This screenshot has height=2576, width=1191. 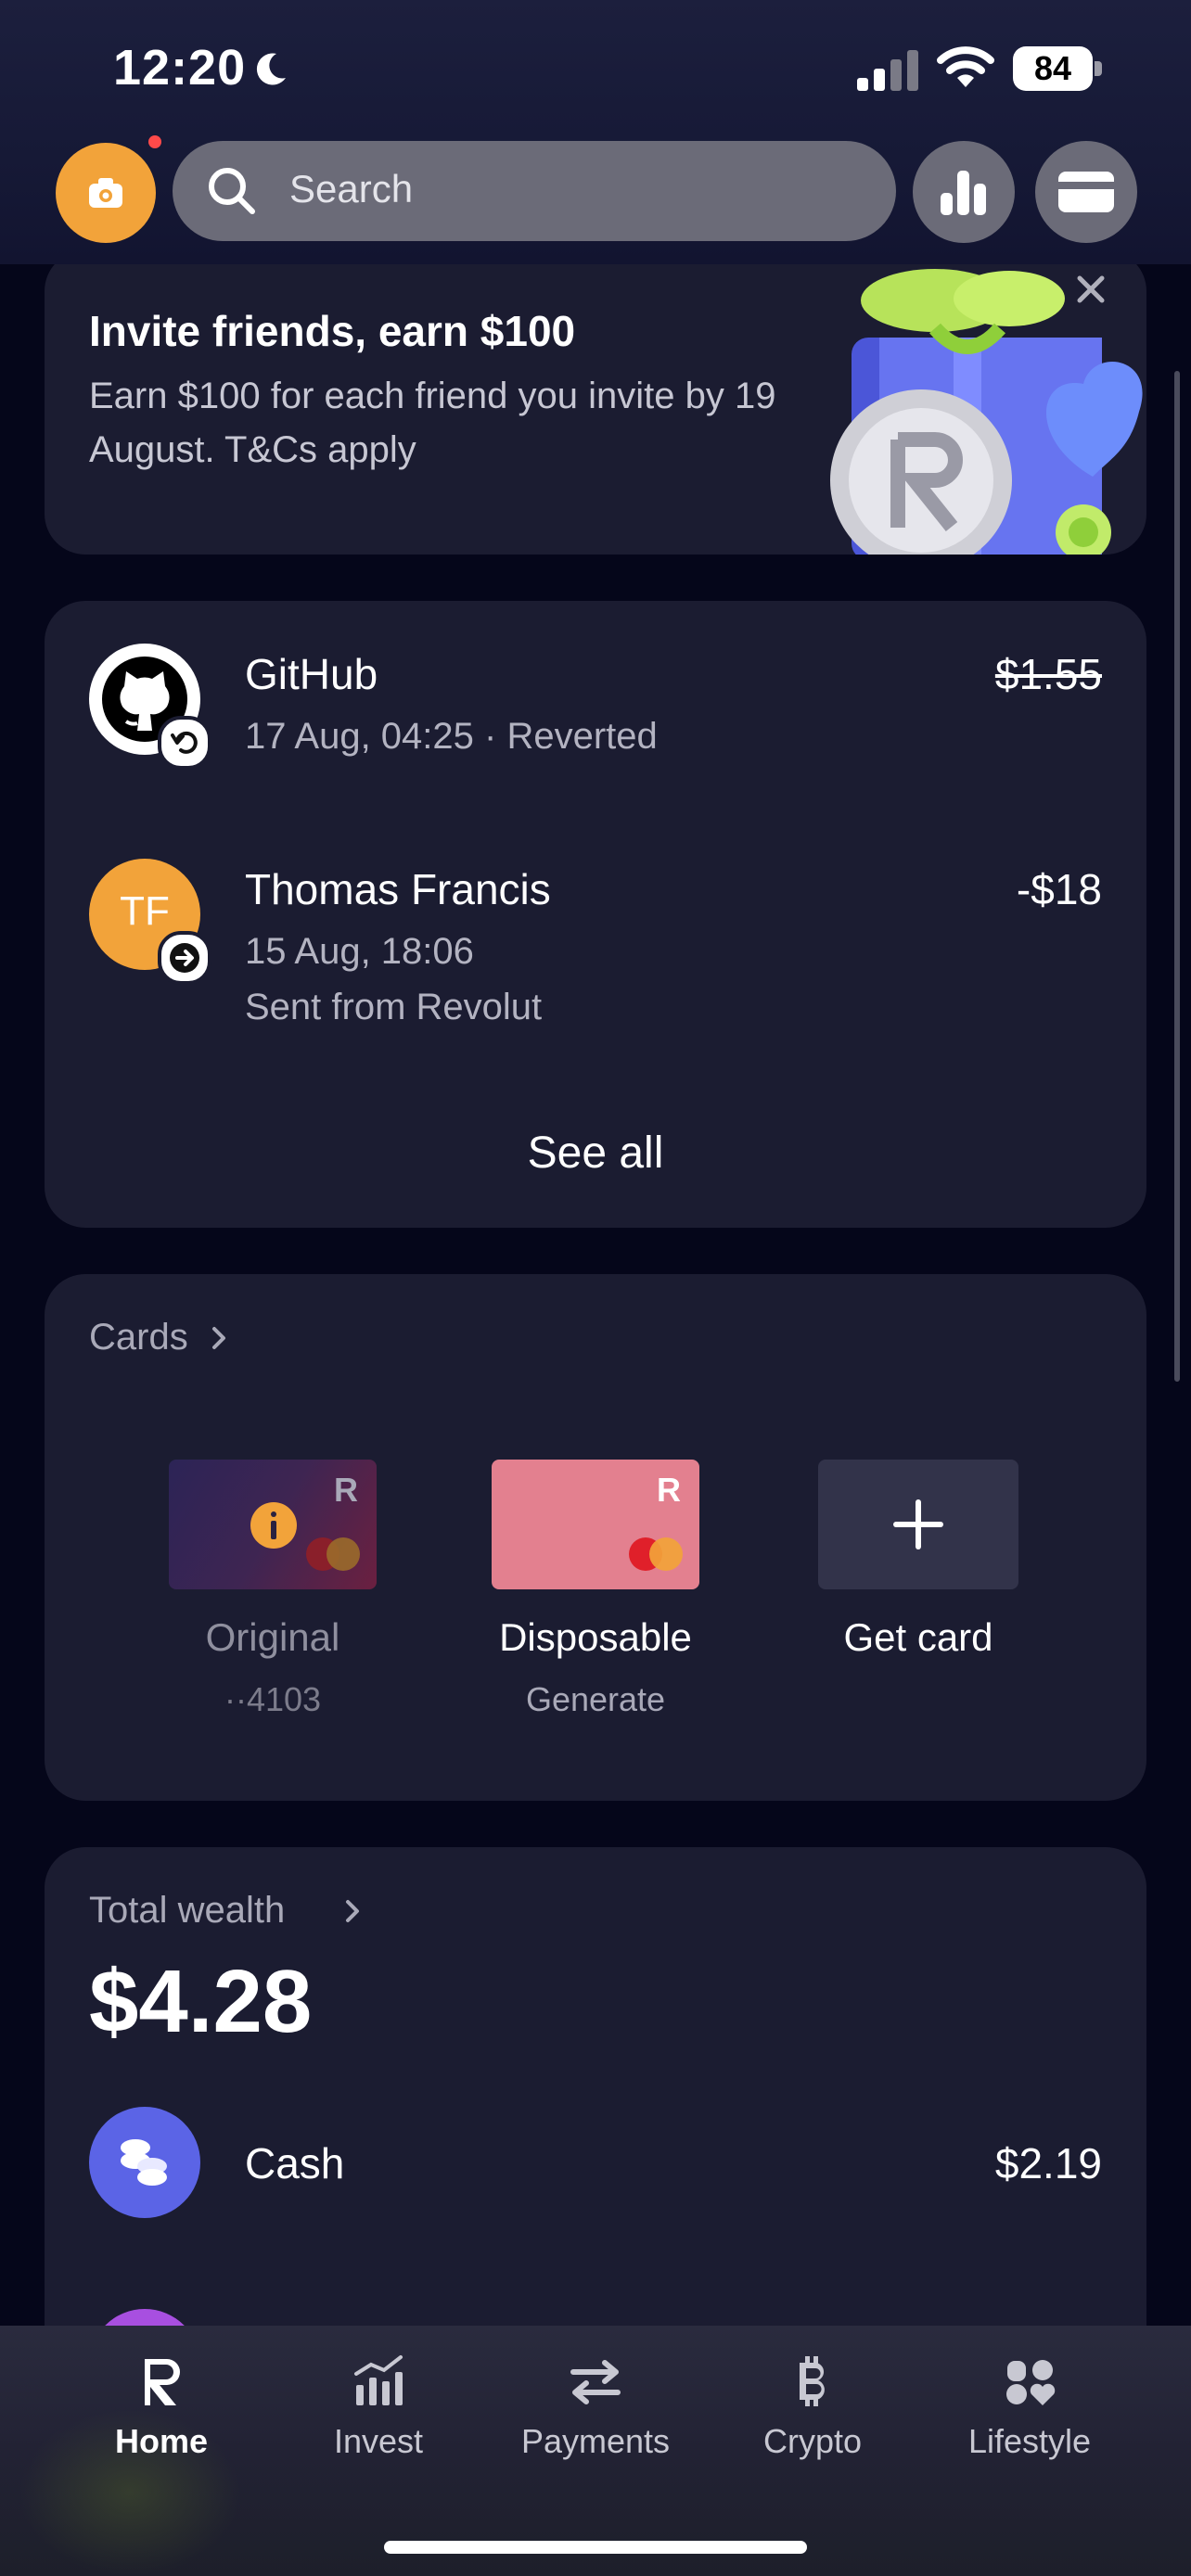 What do you see at coordinates (812, 2419) in the screenshot?
I see `tab-crypto: Crypto` at bounding box center [812, 2419].